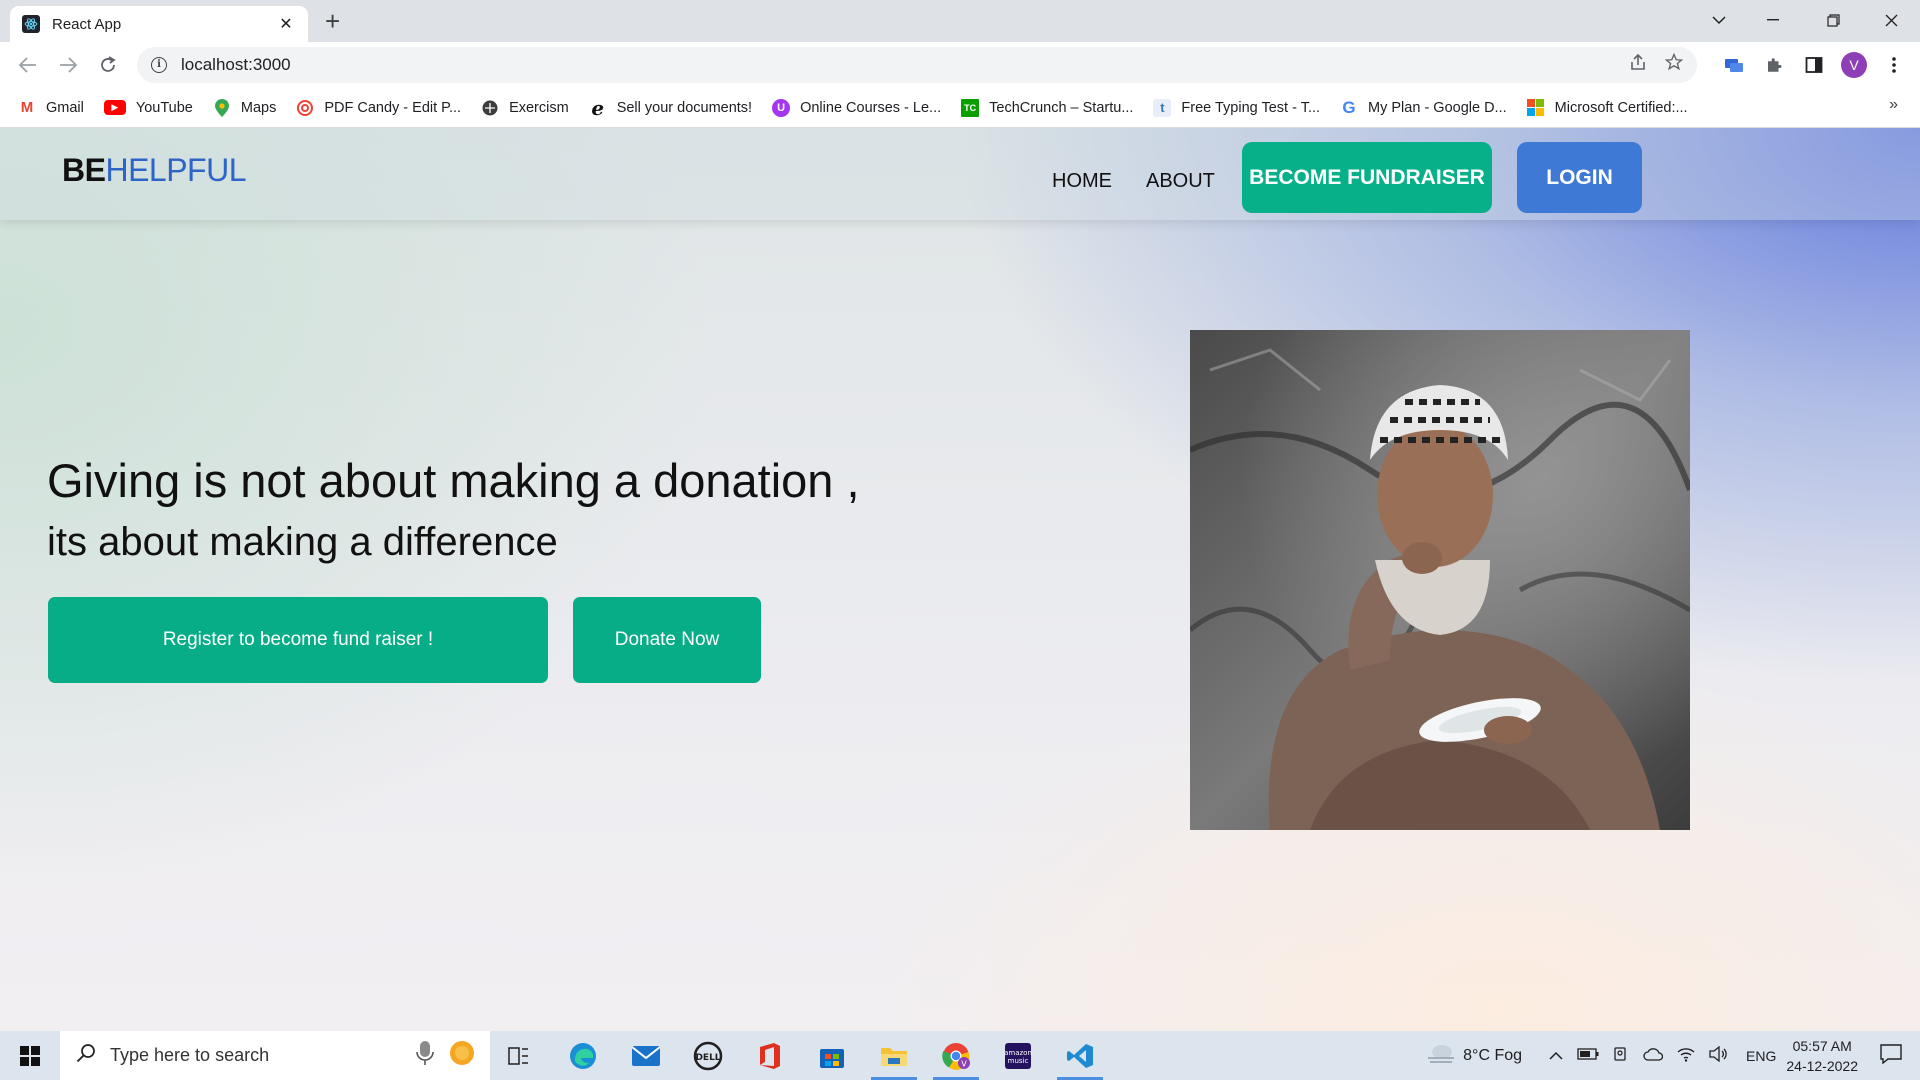 The image size is (1920, 1080). What do you see at coordinates (964, 1063) in the screenshot?
I see `svg-text: V` at bounding box center [964, 1063].